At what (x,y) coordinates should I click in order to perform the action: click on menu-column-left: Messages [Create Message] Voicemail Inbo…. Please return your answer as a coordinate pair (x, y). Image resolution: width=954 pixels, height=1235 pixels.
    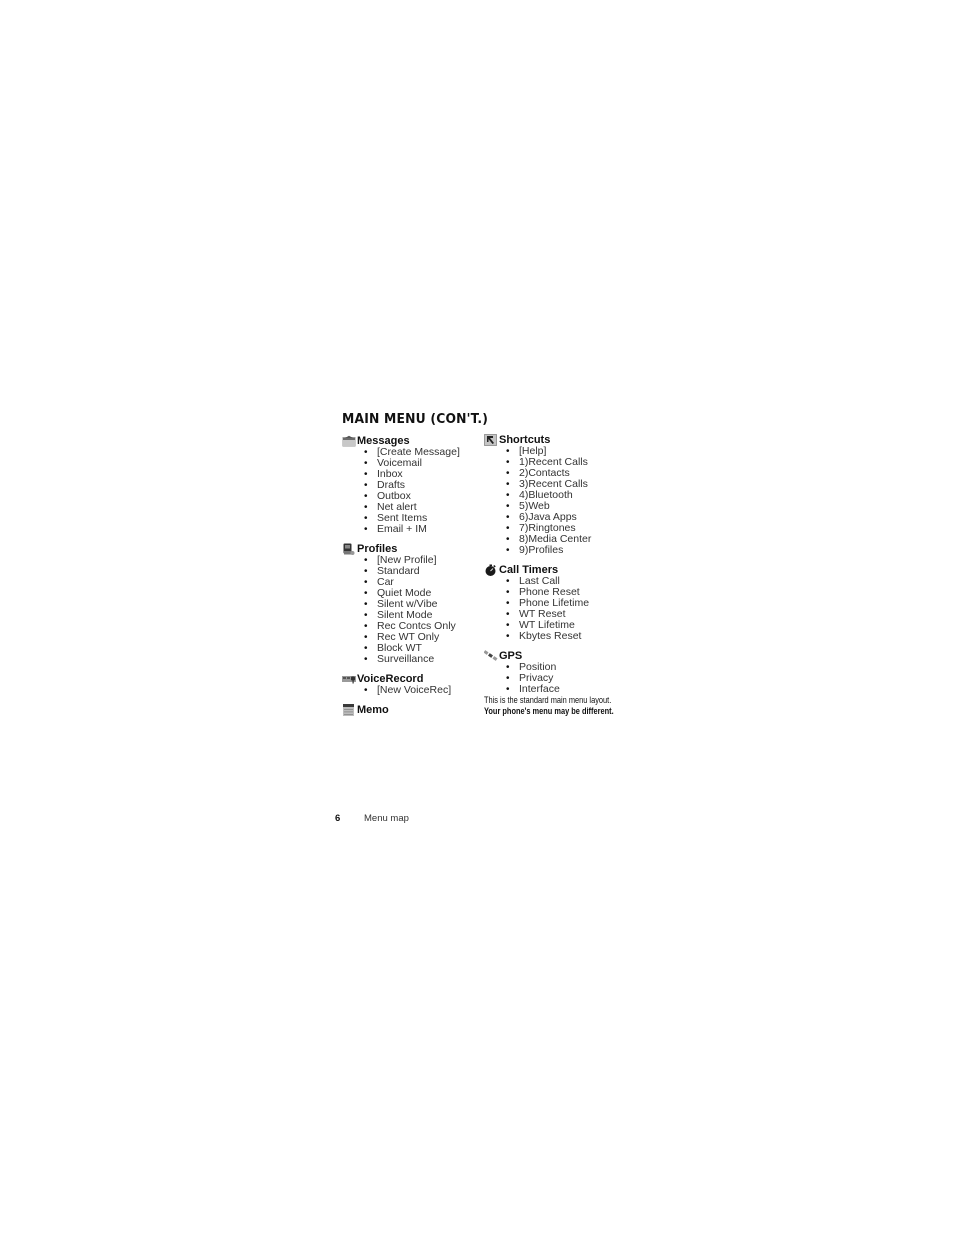
    Looking at the image, I should click on (412, 579).